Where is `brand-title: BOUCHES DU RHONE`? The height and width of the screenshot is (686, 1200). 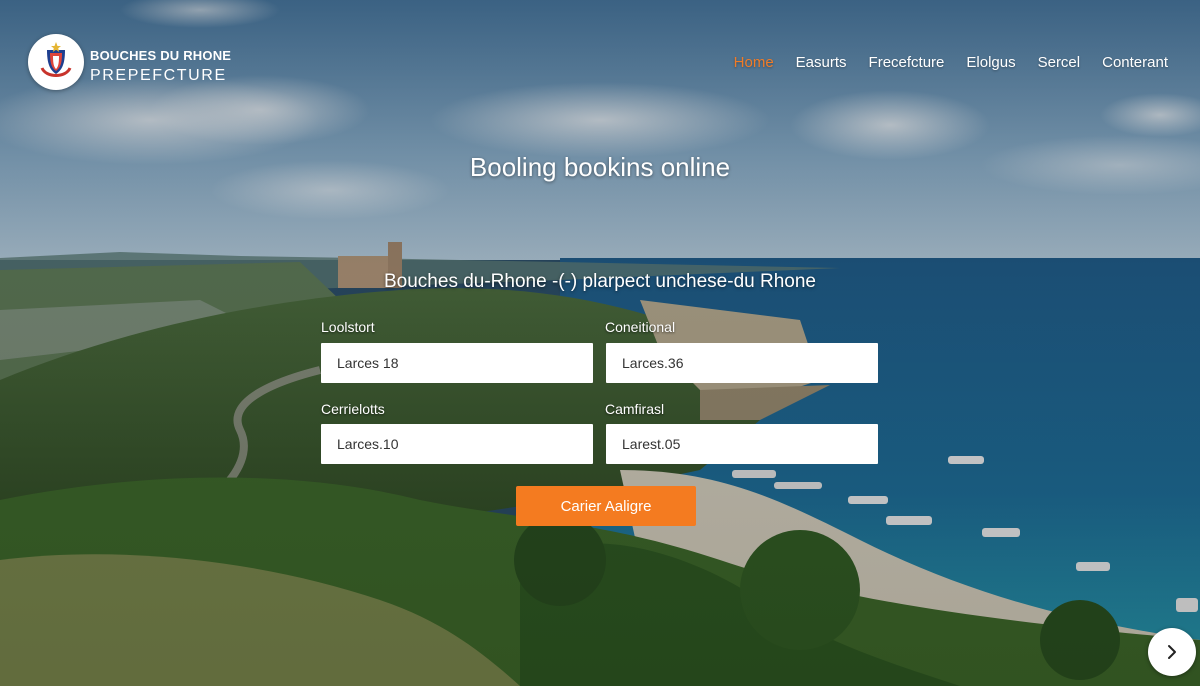 brand-title: BOUCHES DU RHONE is located at coordinates (161, 55).